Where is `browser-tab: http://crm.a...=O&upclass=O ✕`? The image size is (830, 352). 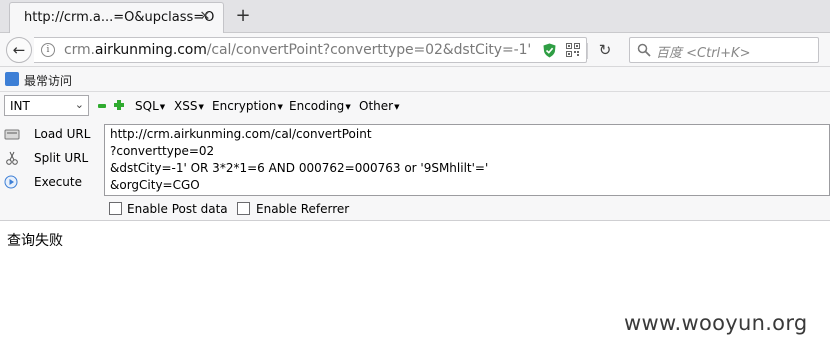 browser-tab: http://crm.a...=O&upclass=O ✕ is located at coordinates (116, 17).